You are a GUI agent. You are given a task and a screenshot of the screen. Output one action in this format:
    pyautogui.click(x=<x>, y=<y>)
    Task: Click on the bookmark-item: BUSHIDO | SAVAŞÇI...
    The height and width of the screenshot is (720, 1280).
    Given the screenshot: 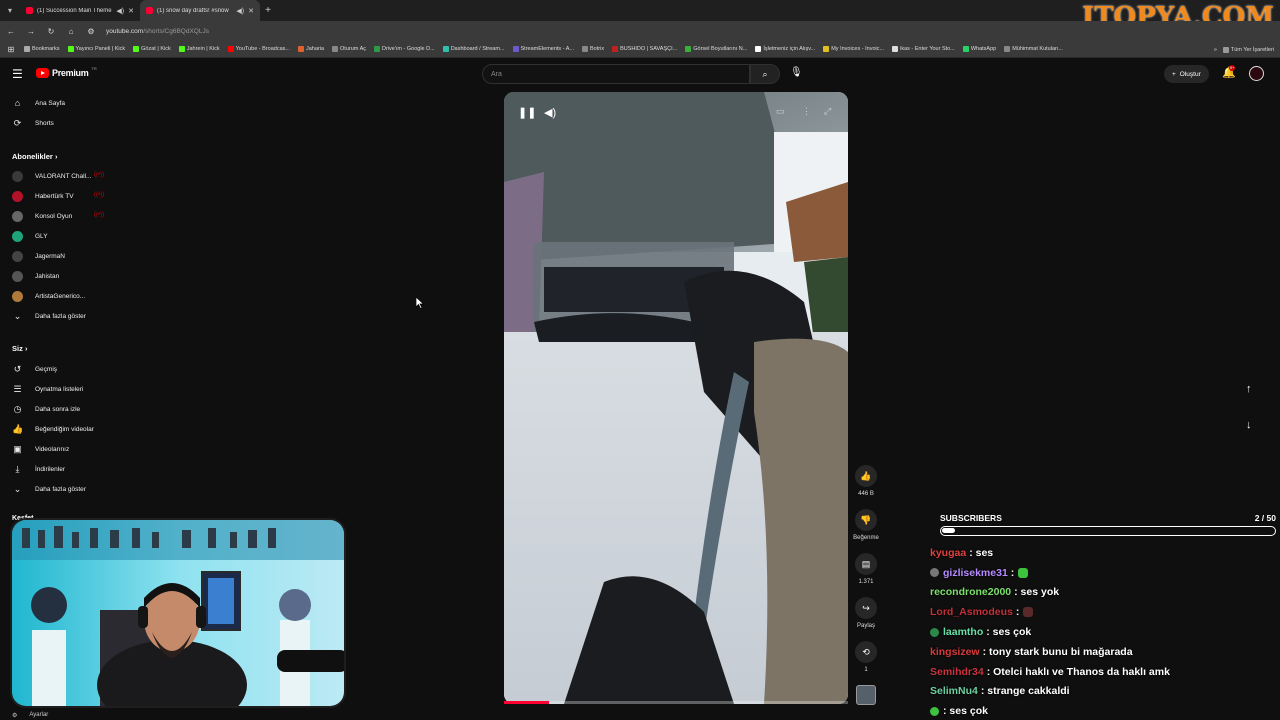 What is the action you would take?
    pyautogui.click(x=644, y=49)
    